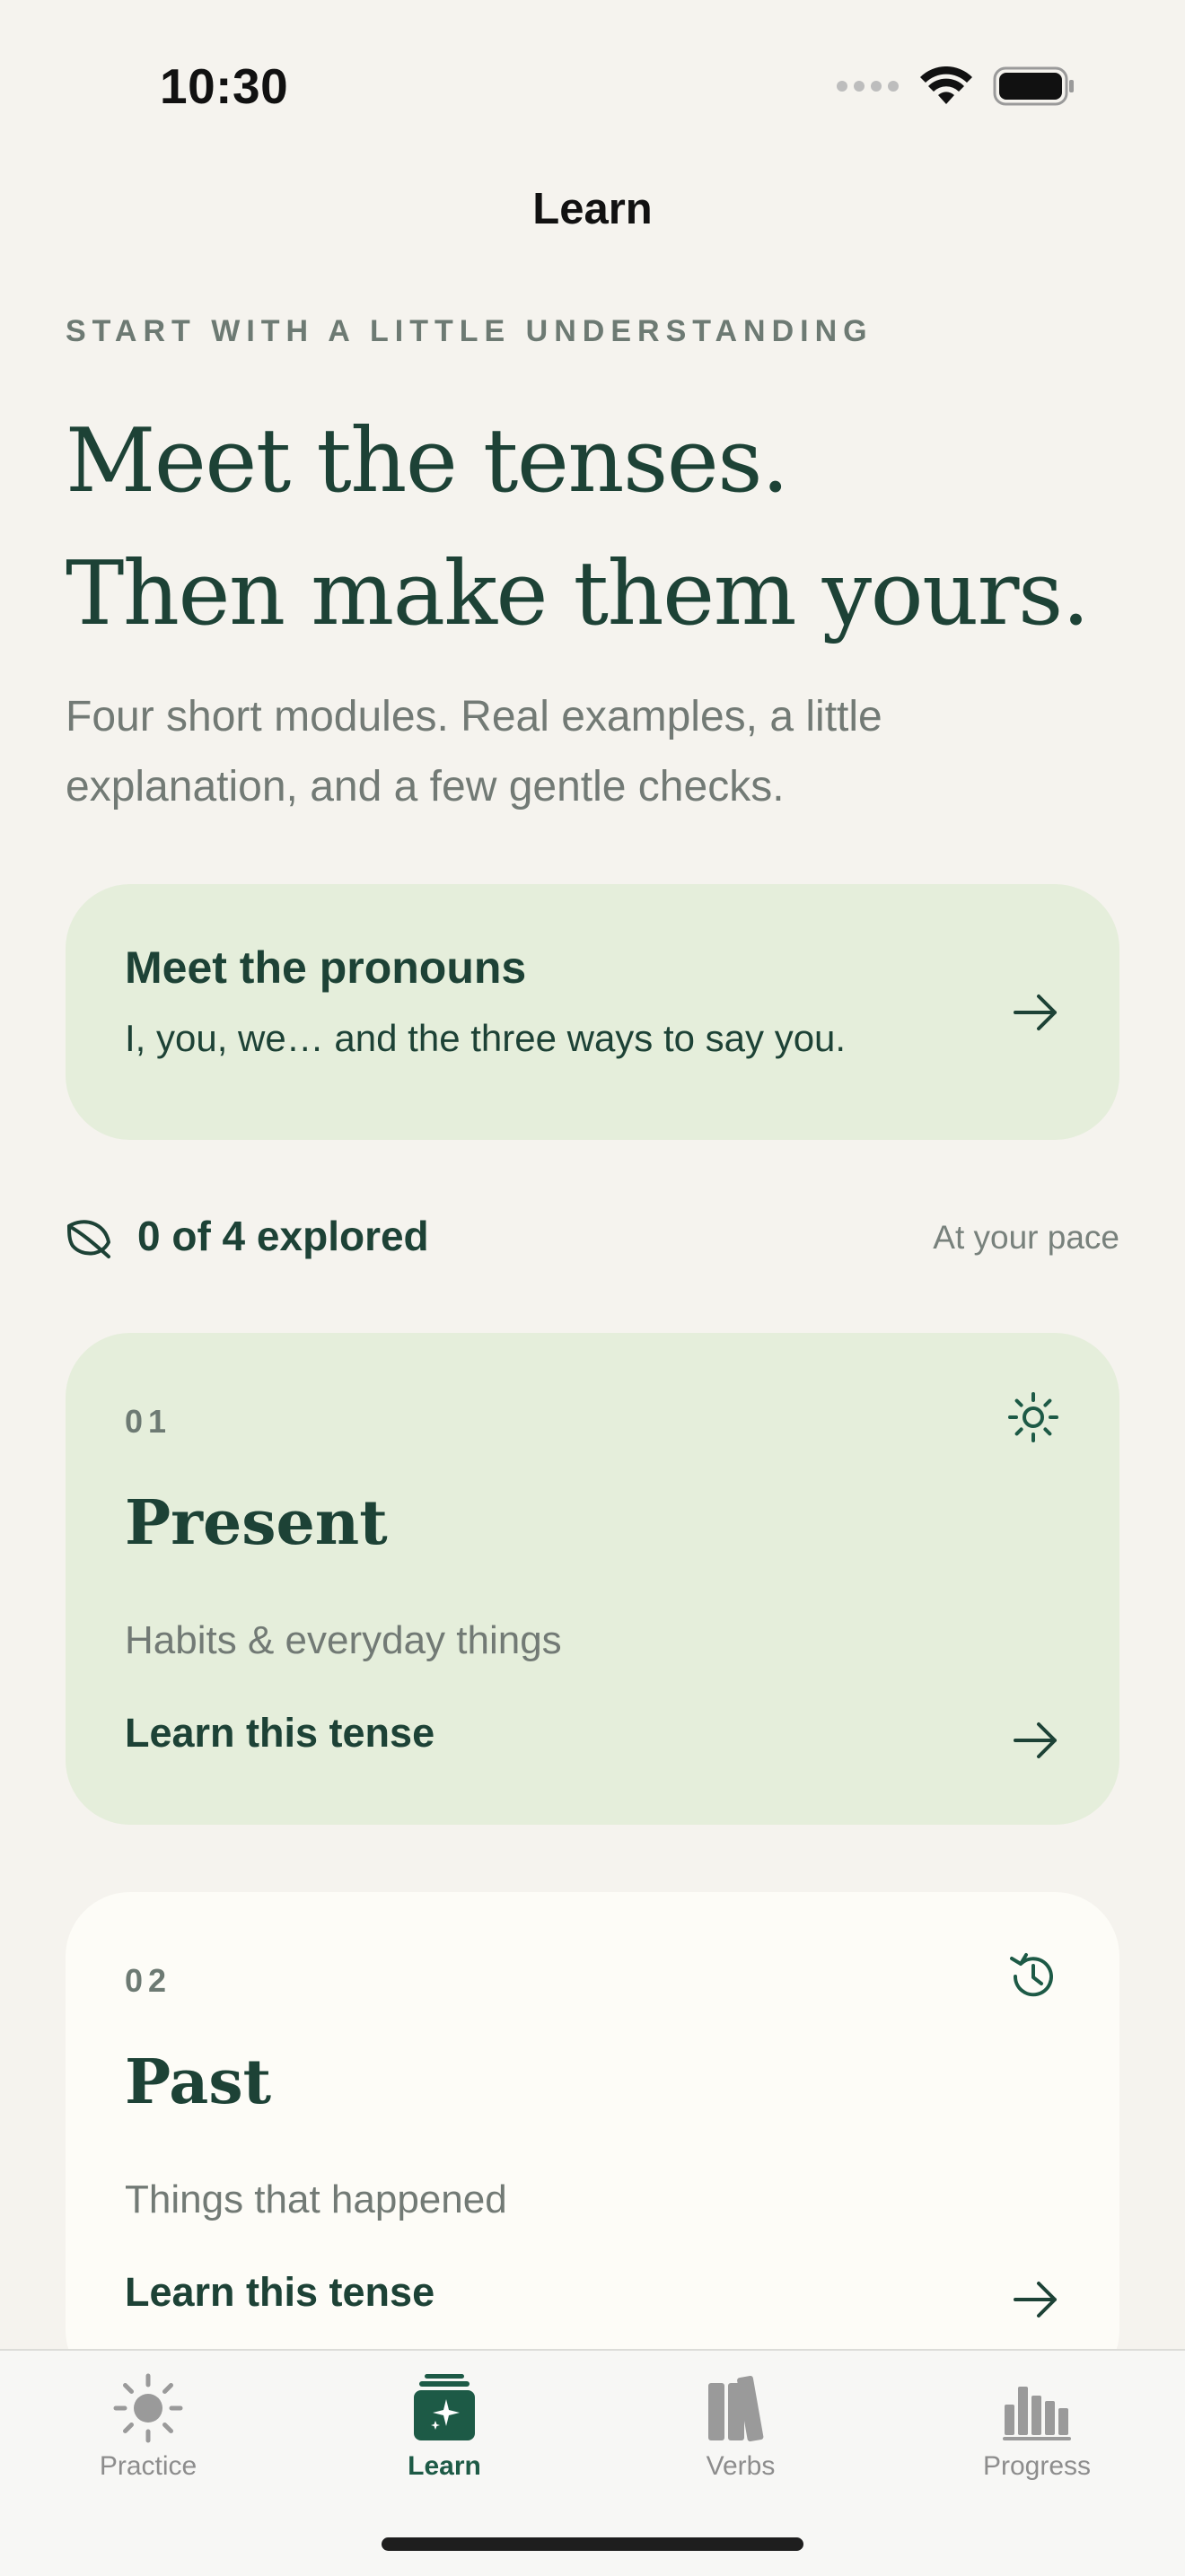  Describe the element at coordinates (578, 594) in the screenshot. I see `headline-line-2: Then make them yours.` at that location.